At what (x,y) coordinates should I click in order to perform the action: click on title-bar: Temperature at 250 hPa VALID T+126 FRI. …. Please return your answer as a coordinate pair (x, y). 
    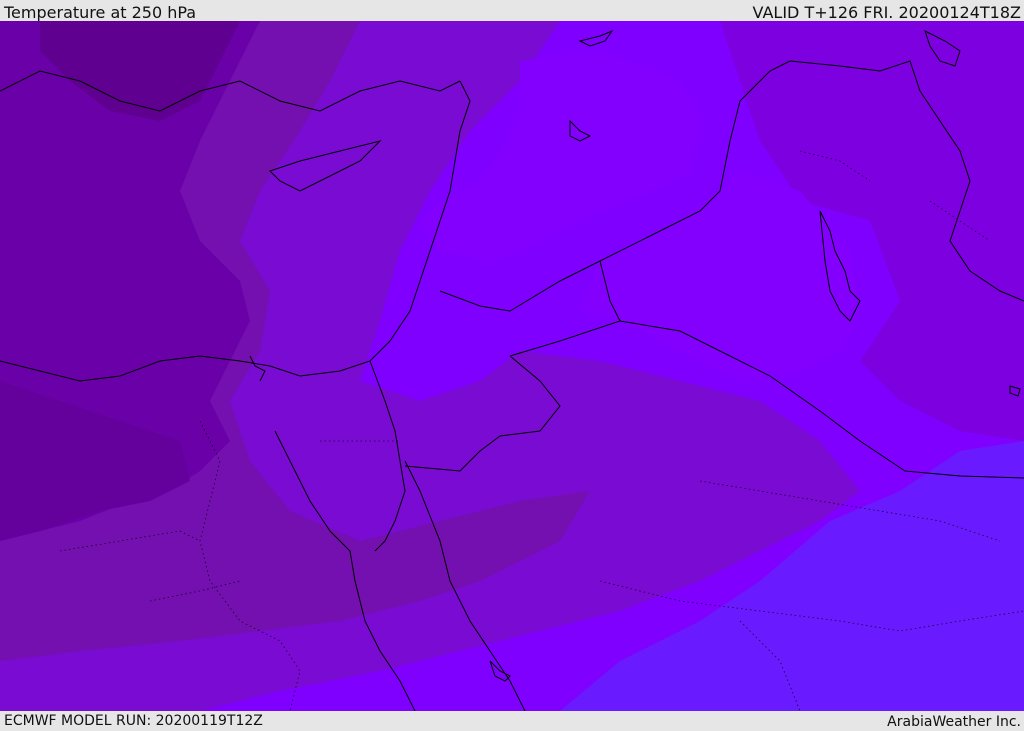
    Looking at the image, I should click on (512, 11).